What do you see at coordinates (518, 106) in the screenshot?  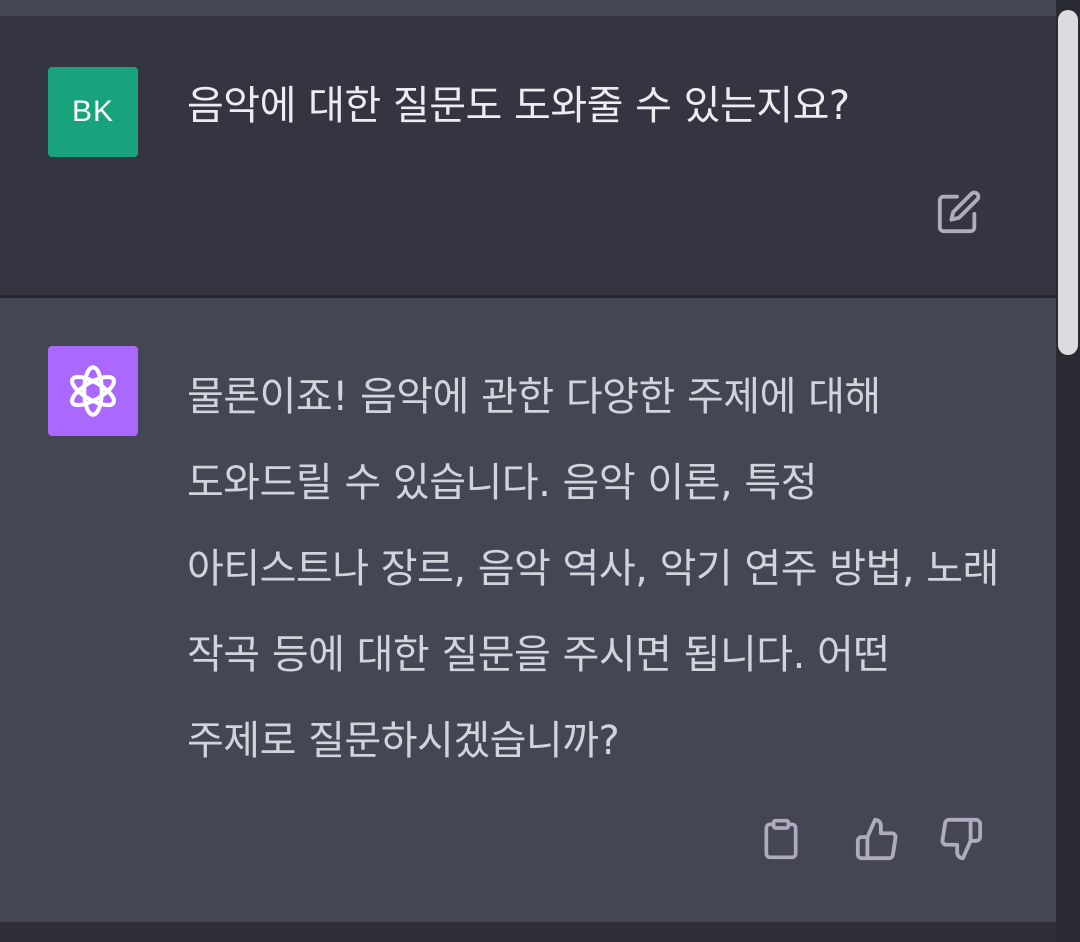 I see `user-message-text: 음악에 대한 질문도 도와줄 수 있는지요?` at bounding box center [518, 106].